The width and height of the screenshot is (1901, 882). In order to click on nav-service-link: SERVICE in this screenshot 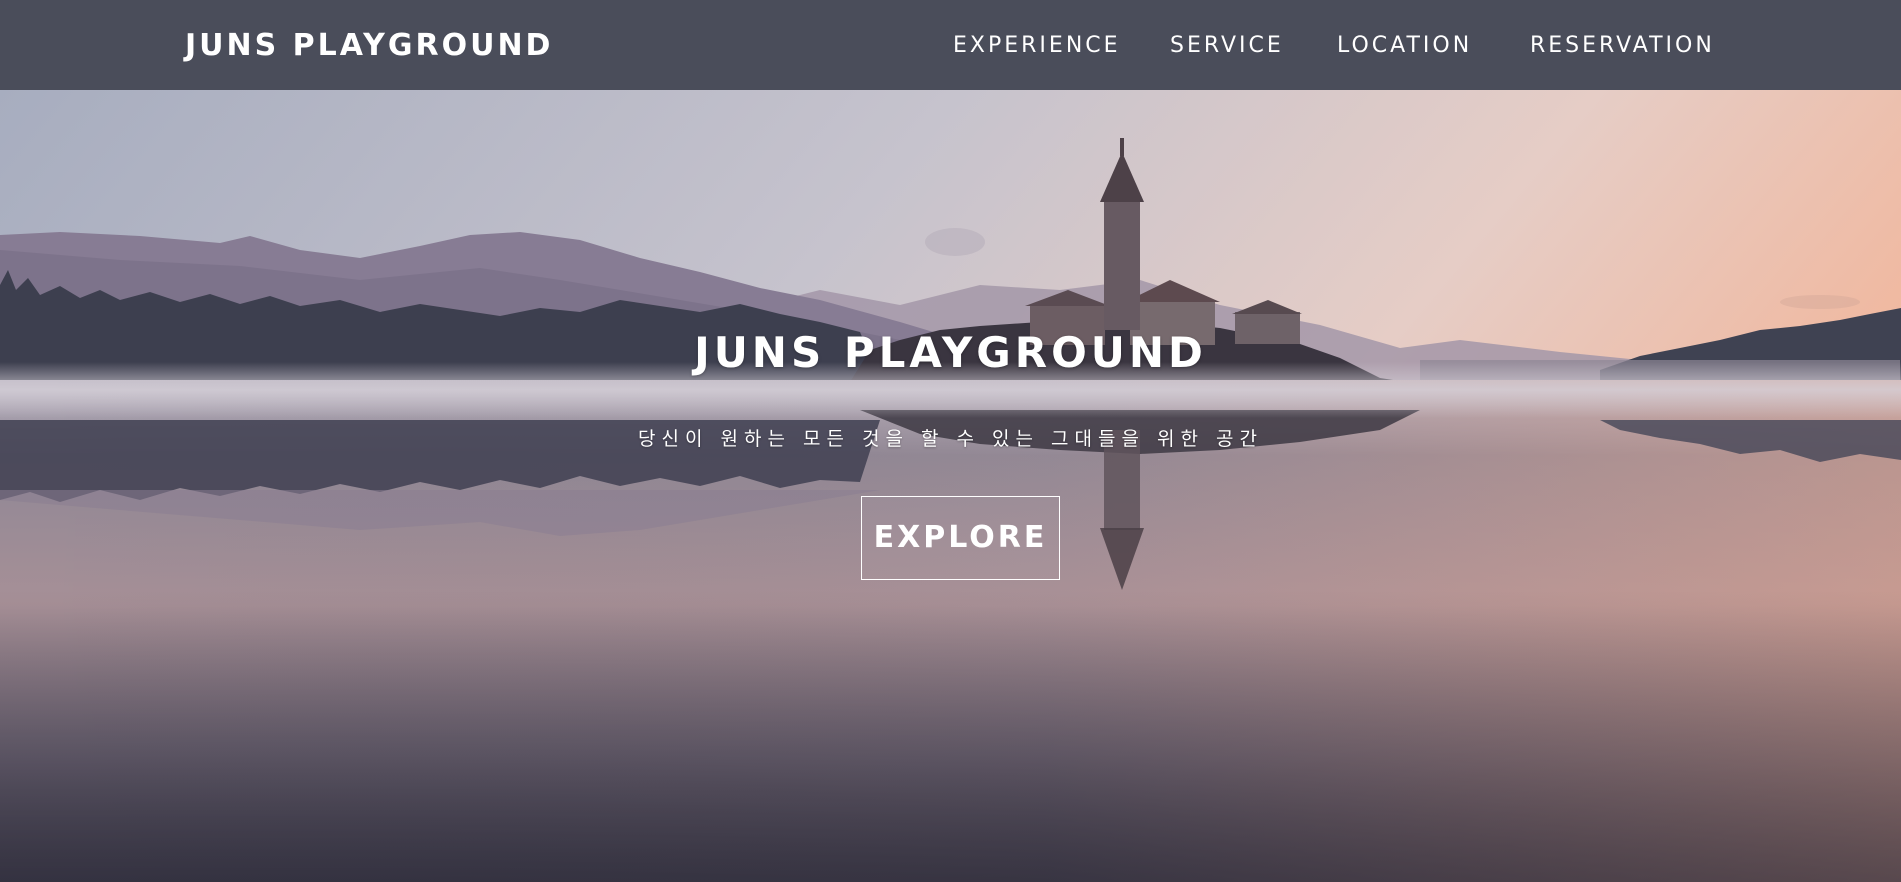, I will do `click(1227, 45)`.